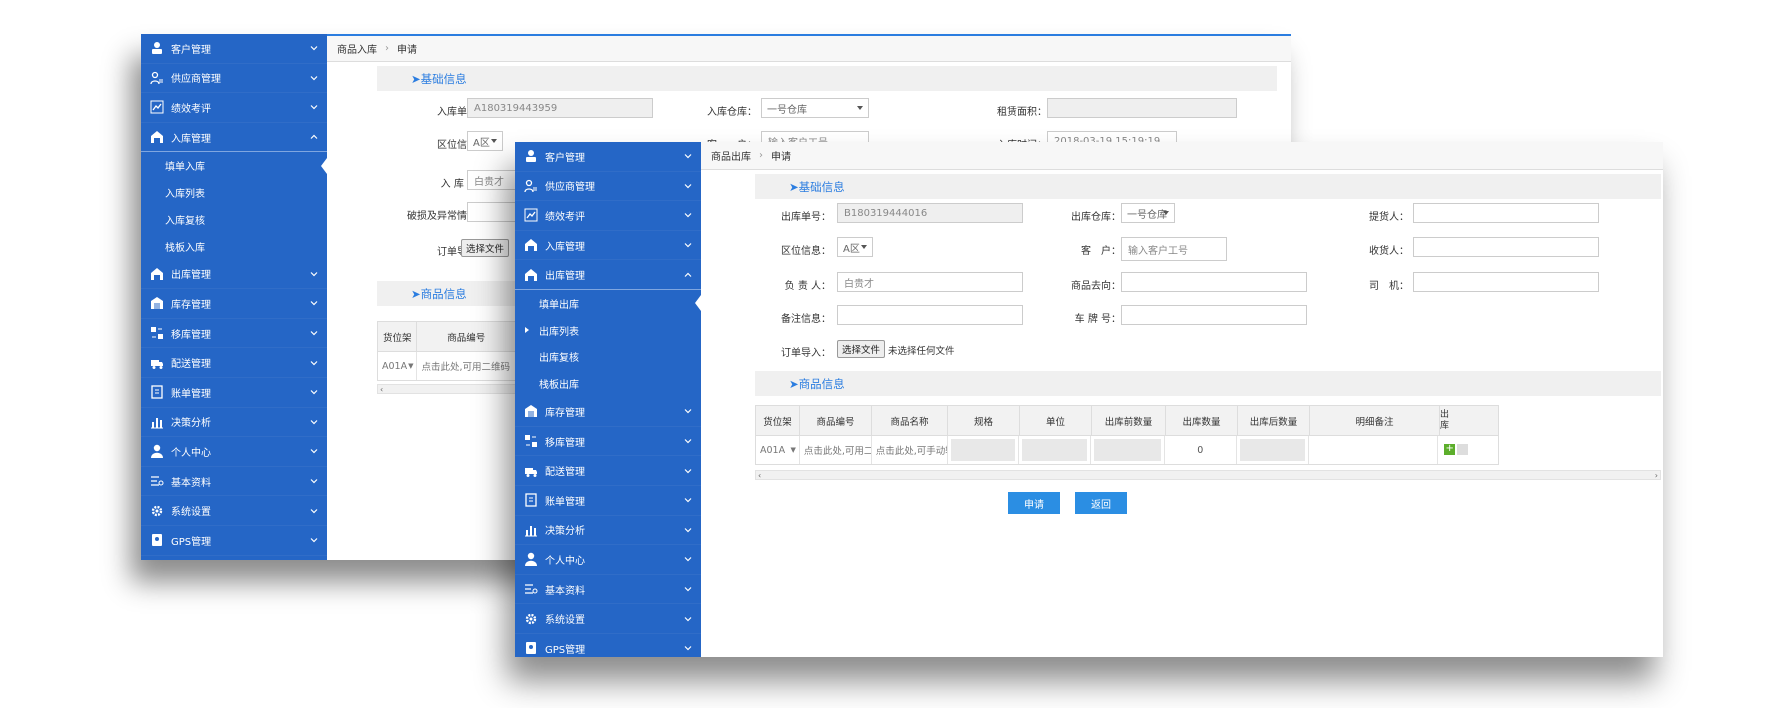 The width and height of the screenshot is (1776, 708). Describe the element at coordinates (608, 330) in the screenshot. I see `submenu-item: 出库列表` at that location.